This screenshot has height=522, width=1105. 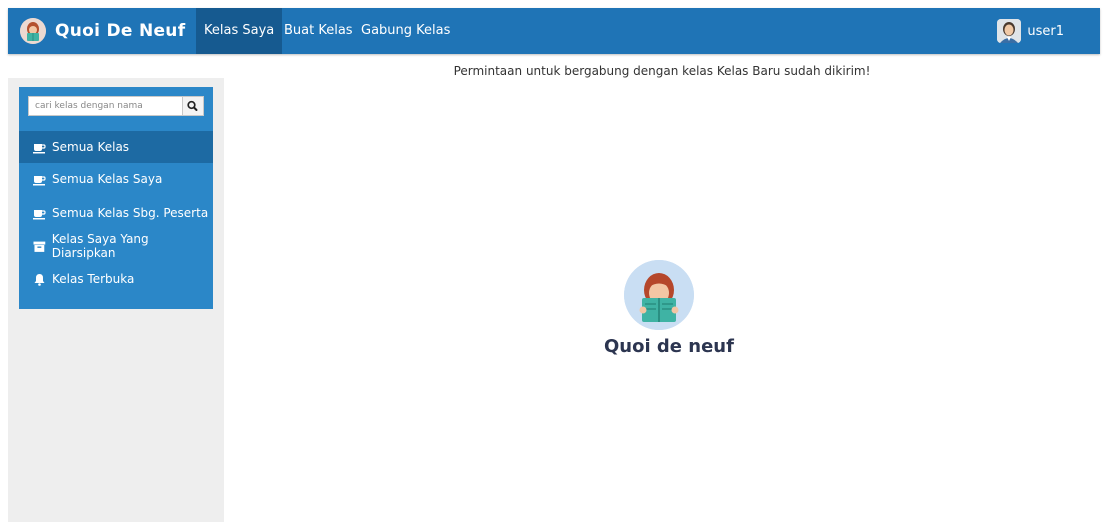 I want to click on reader-avatar-icon, so click(x=33, y=31).